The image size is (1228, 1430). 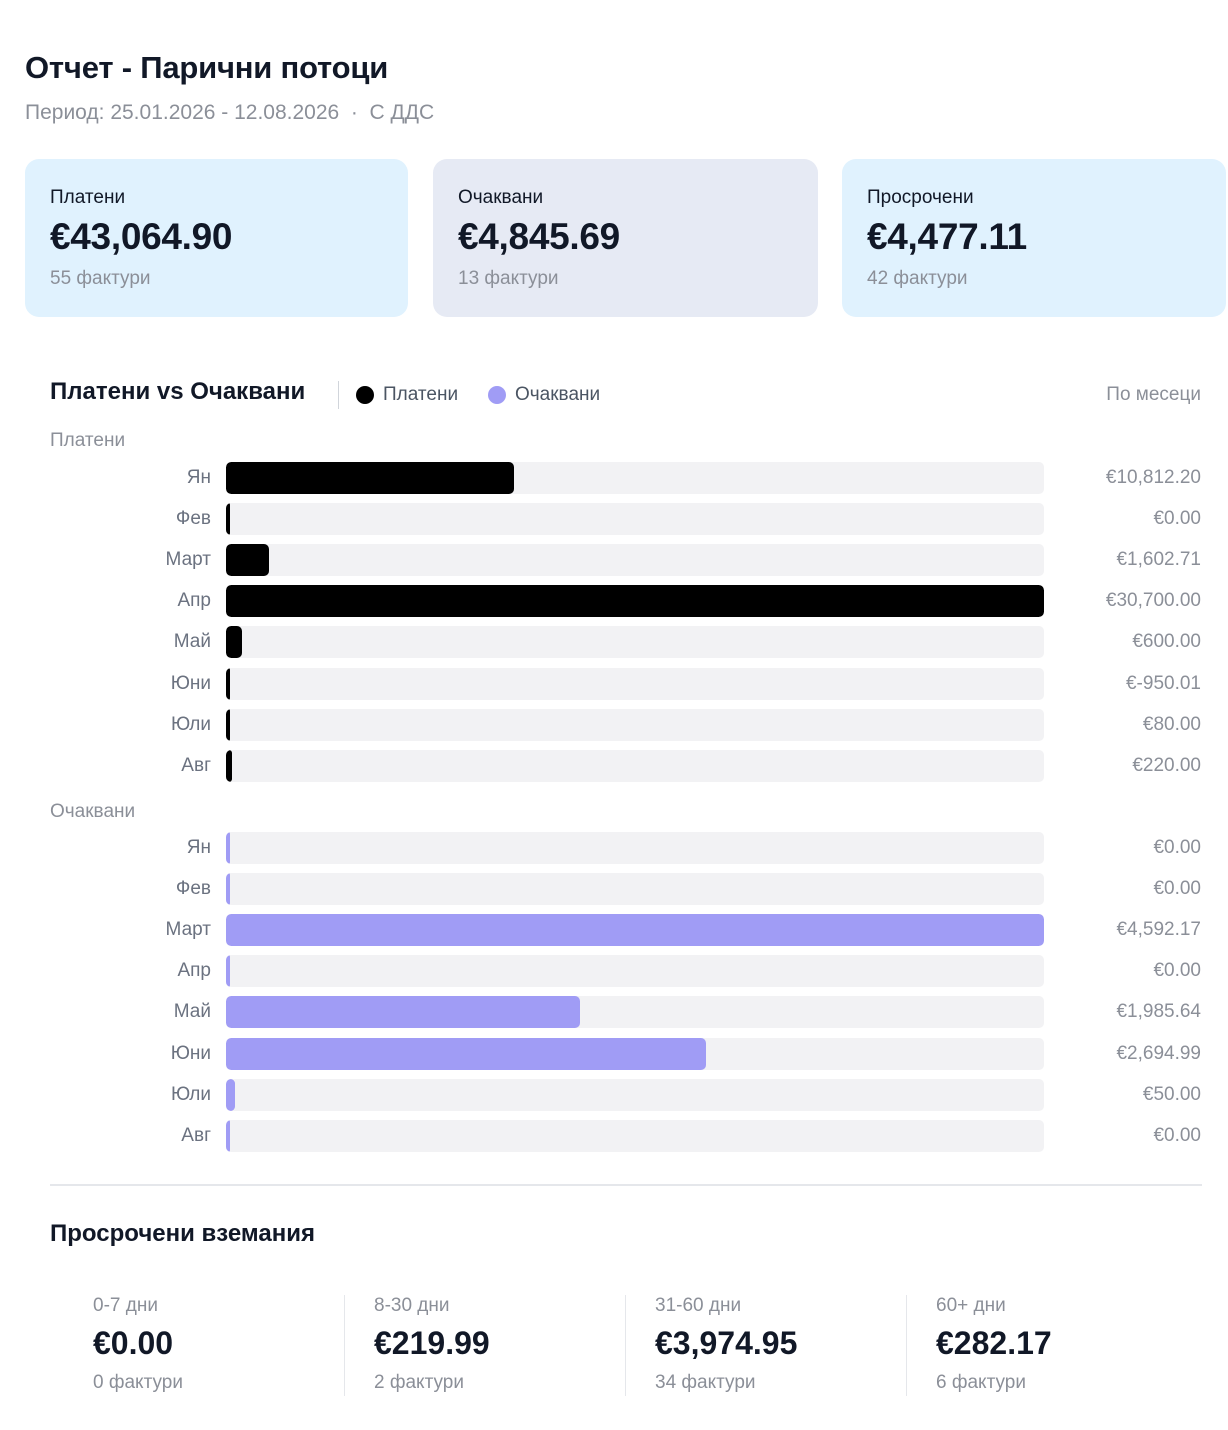 I want to click on legend-divider, so click(x=338, y=395).